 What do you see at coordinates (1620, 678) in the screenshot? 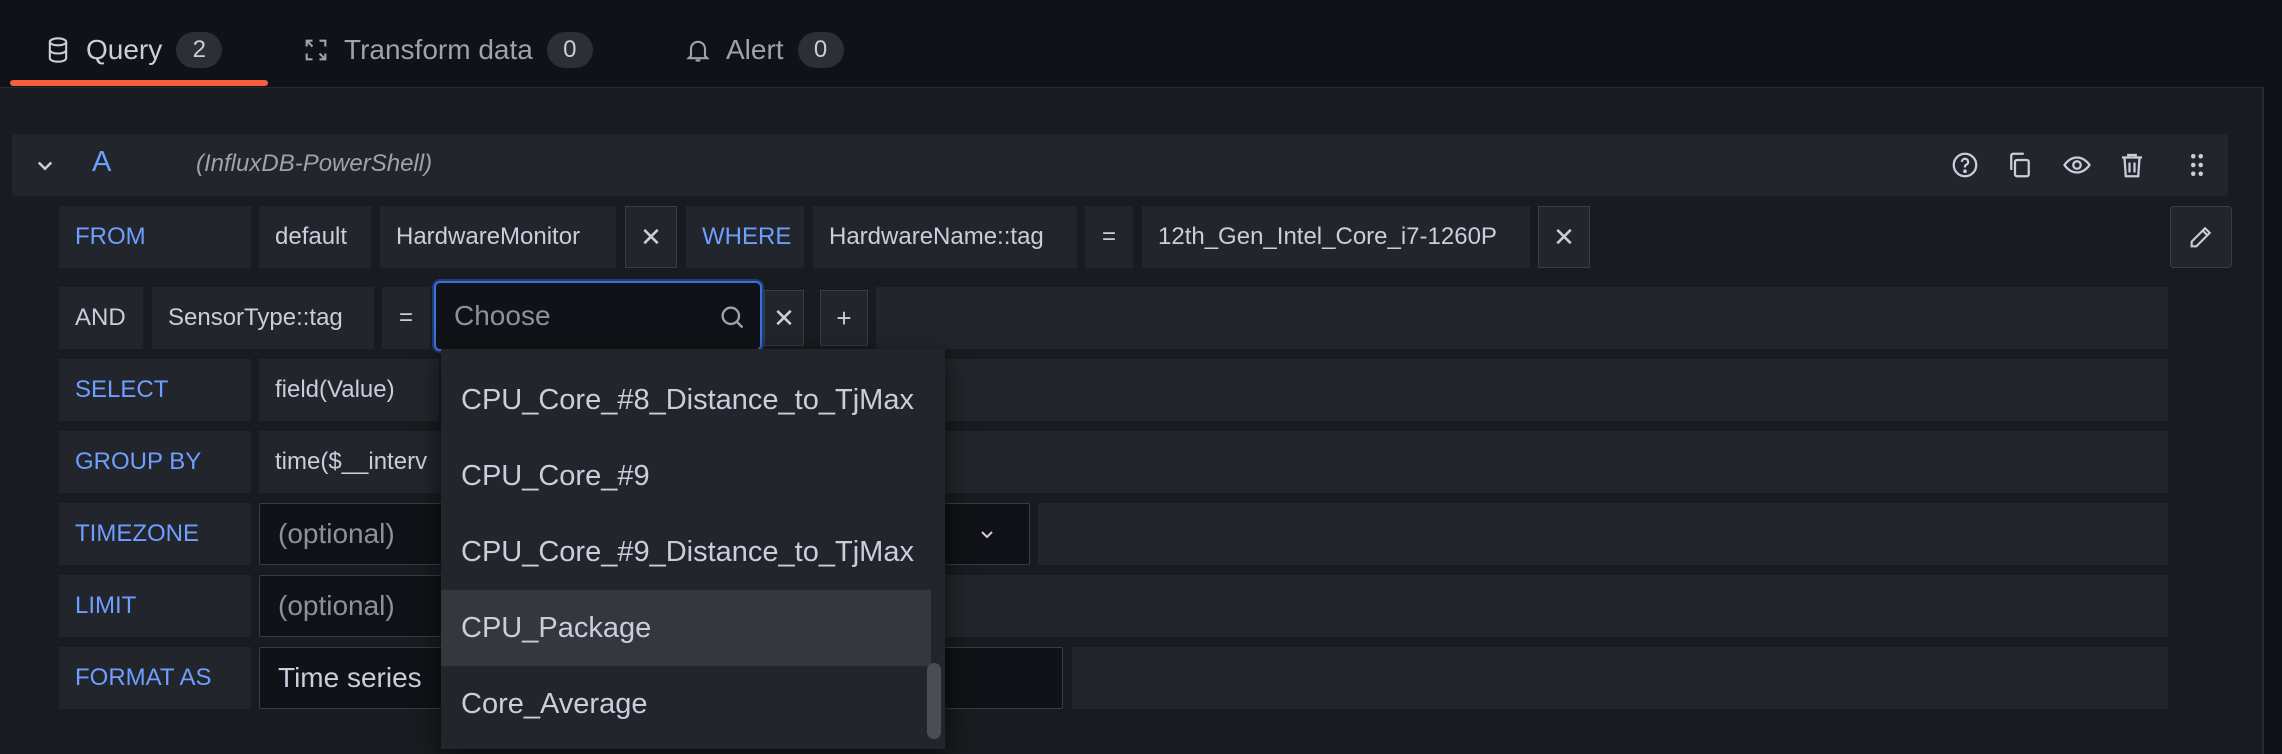
I see `format-row-filler` at bounding box center [1620, 678].